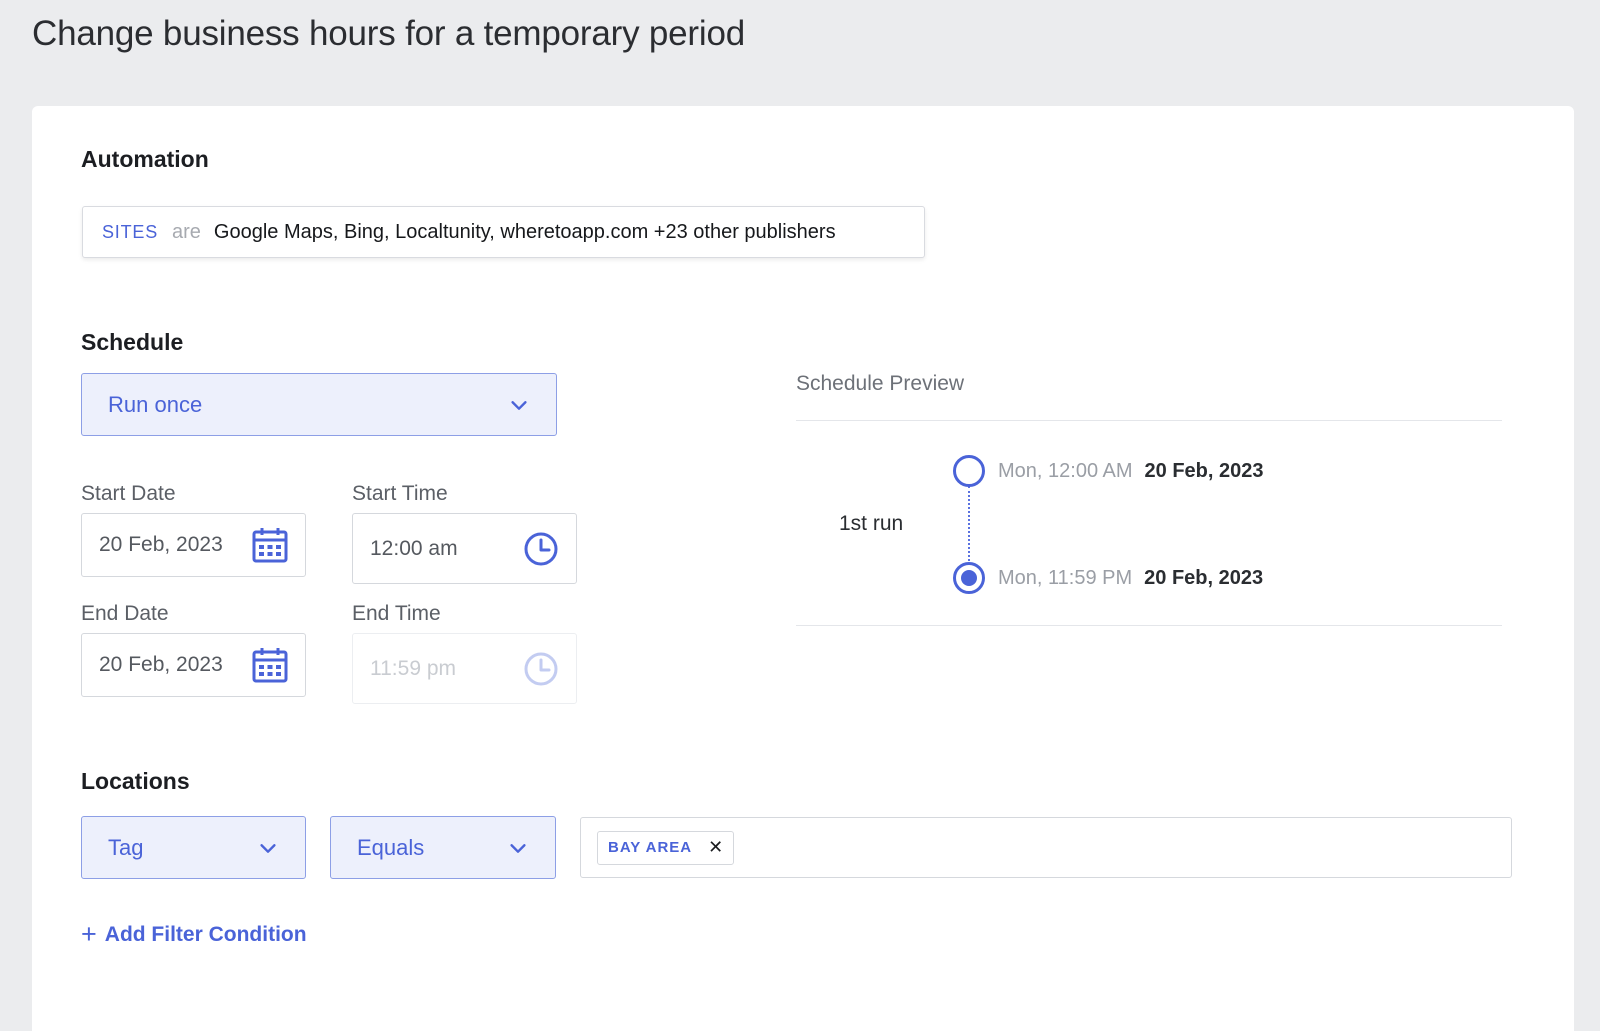 The width and height of the screenshot is (1600, 1031). What do you see at coordinates (969, 578) in the screenshot?
I see `timeline-end-node` at bounding box center [969, 578].